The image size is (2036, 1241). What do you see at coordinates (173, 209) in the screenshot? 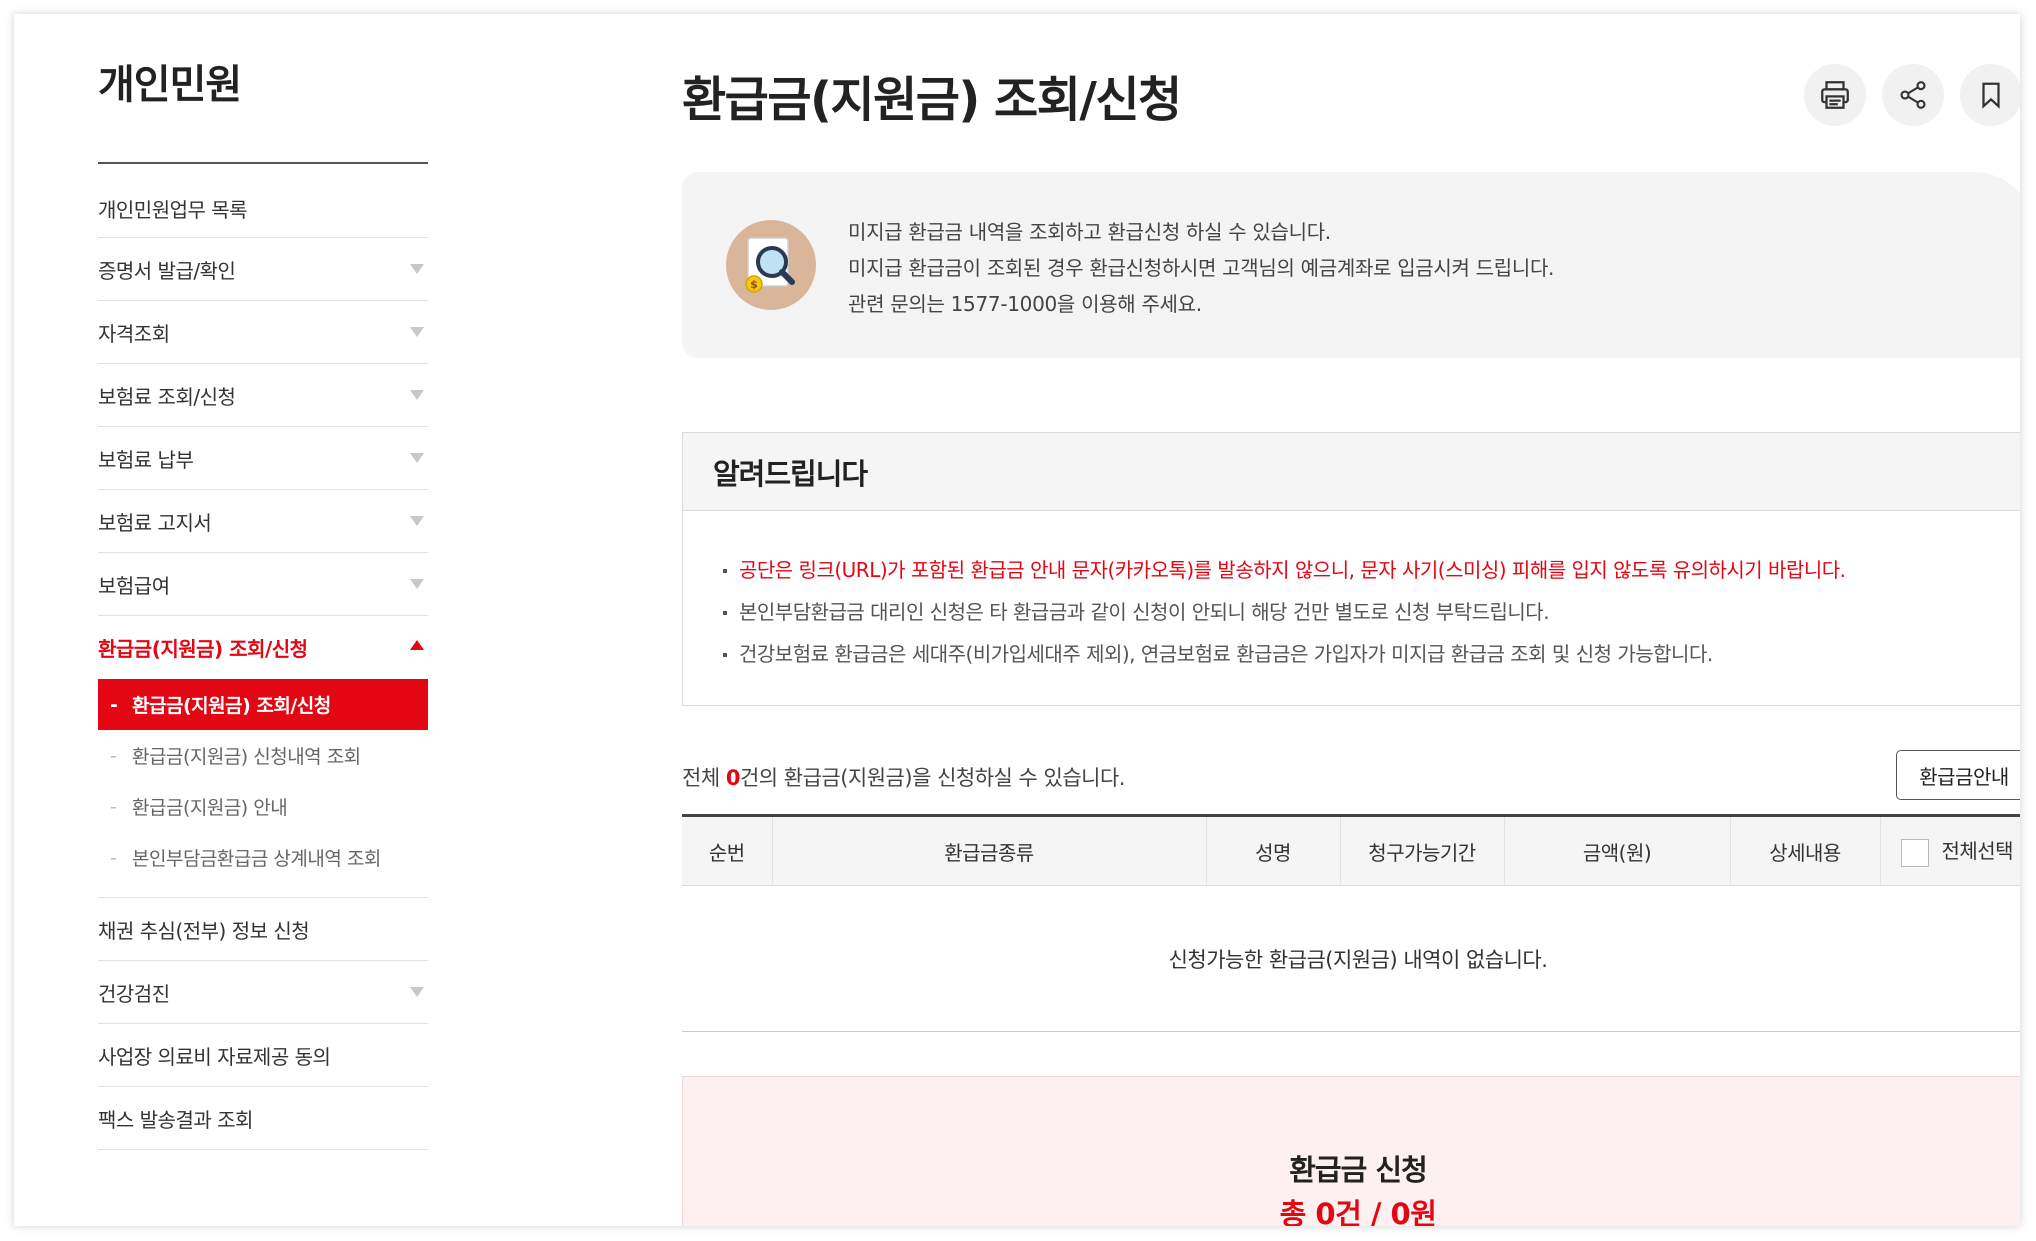
I see `sidebar-item-label: 개인민원업무 목록` at bounding box center [173, 209].